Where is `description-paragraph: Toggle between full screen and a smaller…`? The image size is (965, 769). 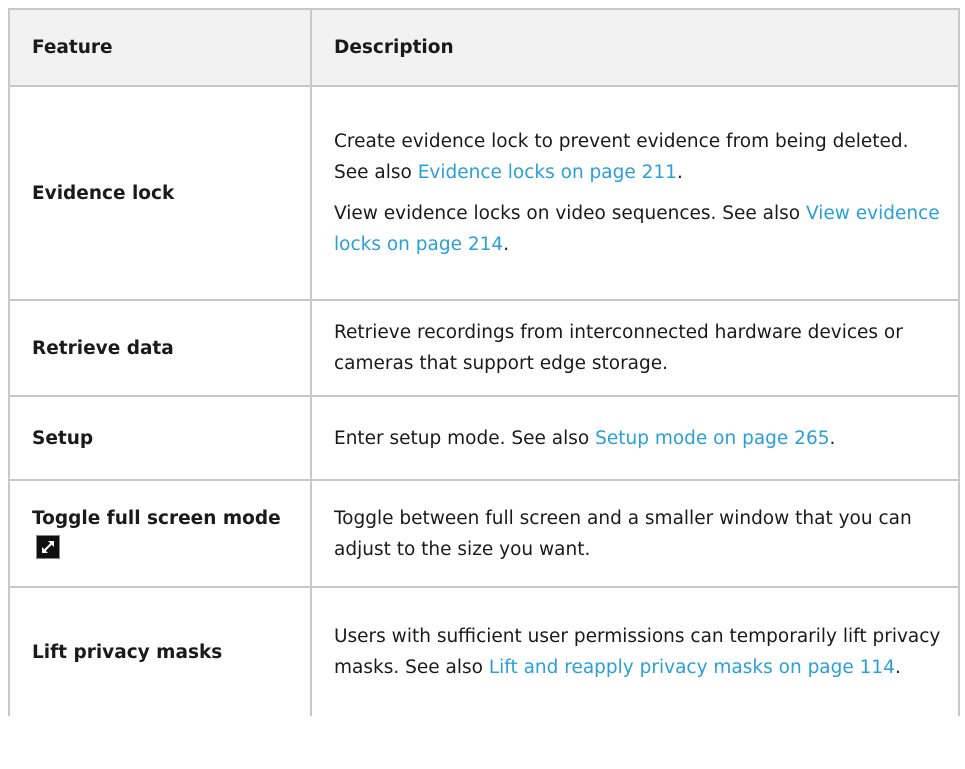
description-paragraph: Toggle between full screen and a smaller… is located at coordinates (639, 534).